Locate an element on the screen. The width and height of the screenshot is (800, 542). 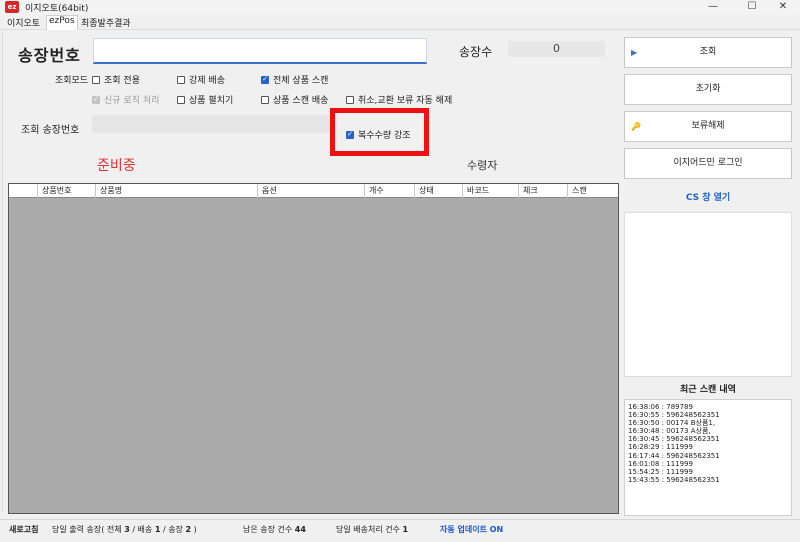
column-header-product-number: 상품번호 is located at coordinates (66, 191).